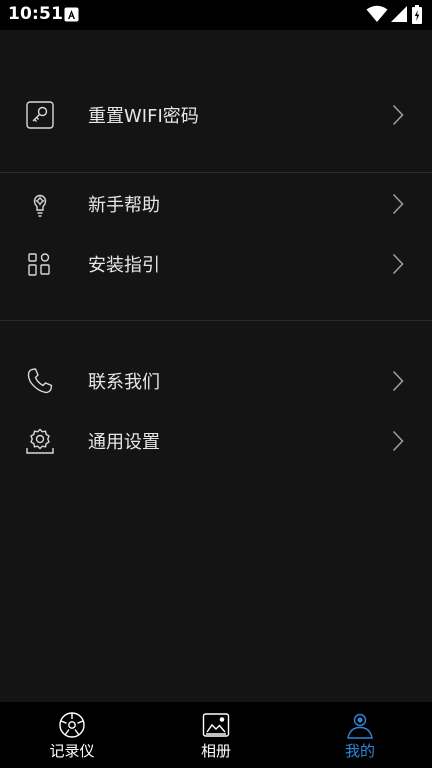  What do you see at coordinates (216, 203) in the screenshot?
I see `menu-item-beginner-help: 新手帮助` at bounding box center [216, 203].